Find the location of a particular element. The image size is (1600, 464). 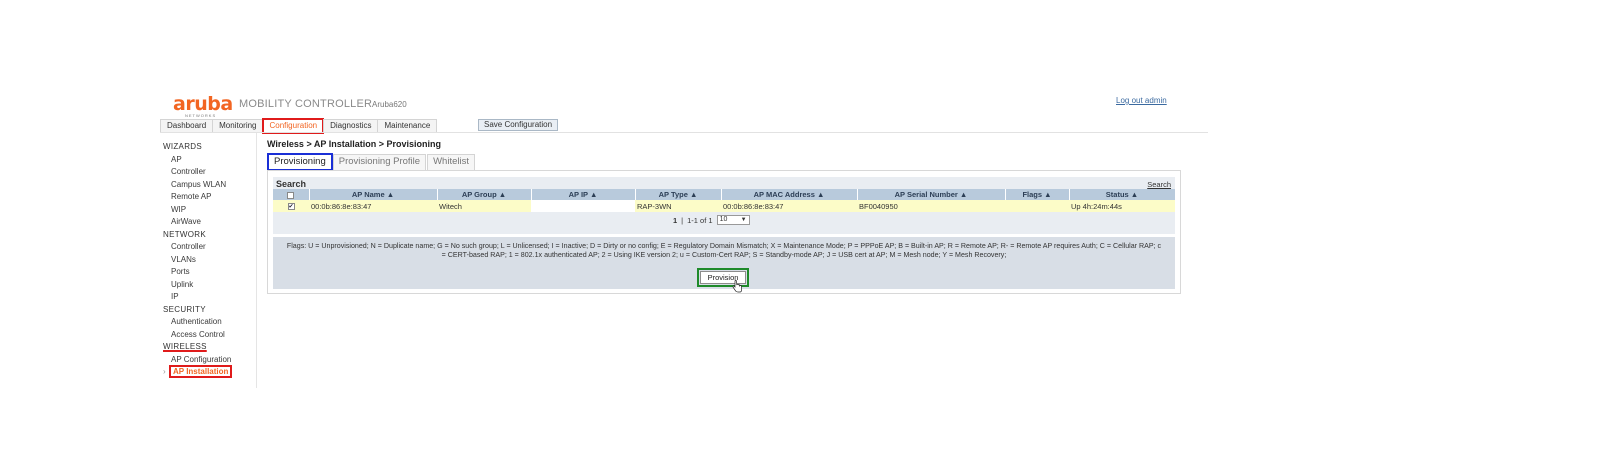

aruba-logo: aruba NETWORKS is located at coordinates (203, 106).